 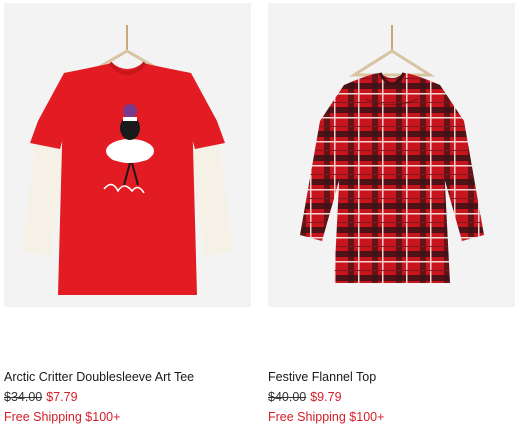 I want to click on sale-price: $9.79, so click(x=326, y=397).